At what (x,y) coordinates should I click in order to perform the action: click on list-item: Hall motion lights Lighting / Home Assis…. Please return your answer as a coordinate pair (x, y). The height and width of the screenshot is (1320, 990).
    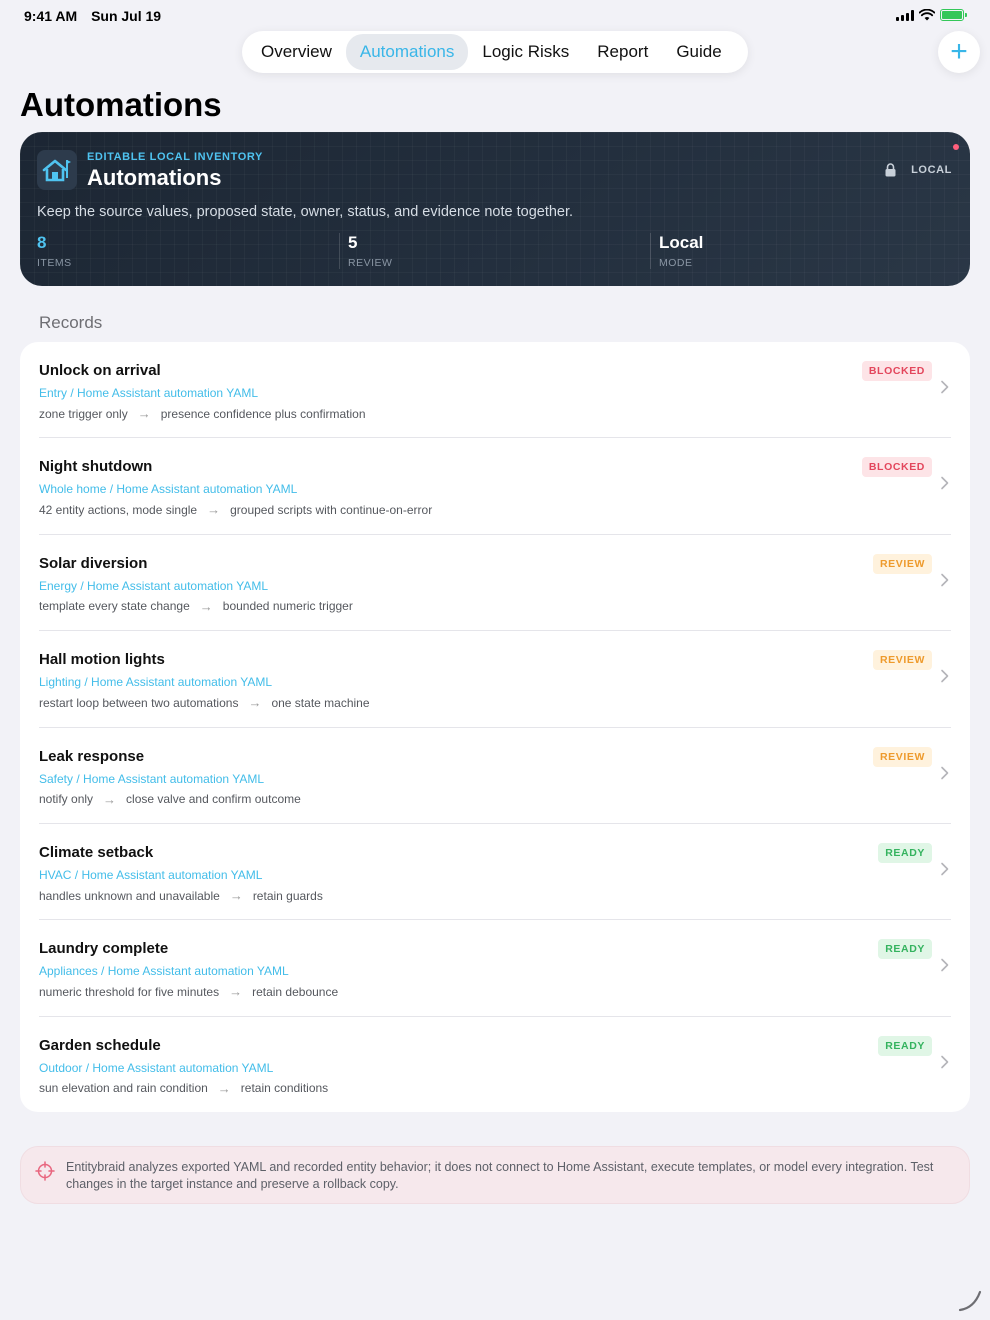
    Looking at the image, I should click on (495, 679).